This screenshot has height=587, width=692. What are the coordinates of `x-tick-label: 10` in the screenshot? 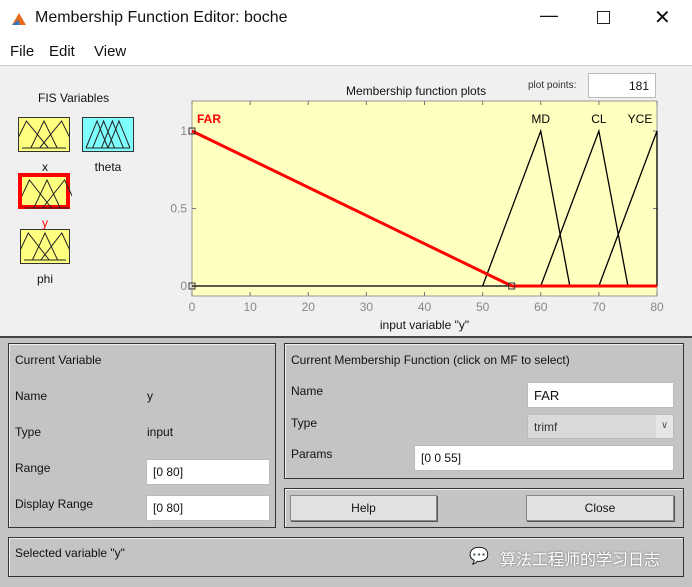 It's located at (250, 307).